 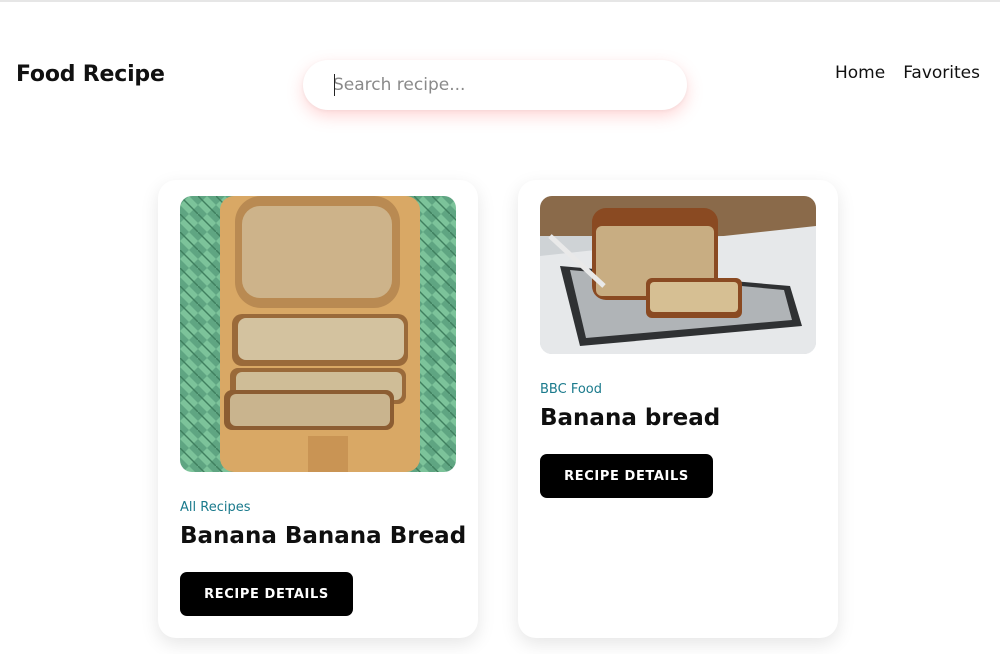 What do you see at coordinates (215, 507) in the screenshot?
I see `recipe-source: All Recipes` at bounding box center [215, 507].